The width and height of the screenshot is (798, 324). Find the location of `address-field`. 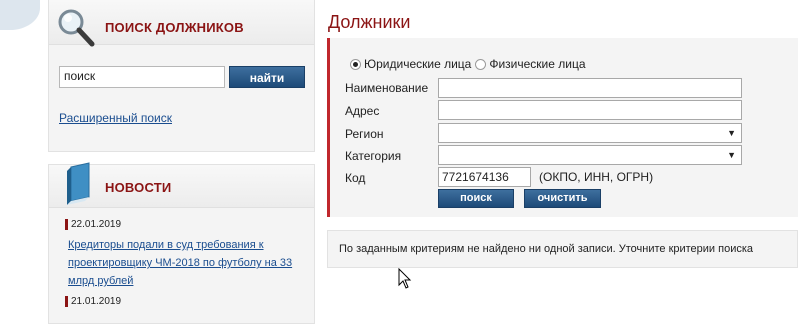

address-field is located at coordinates (590, 110).